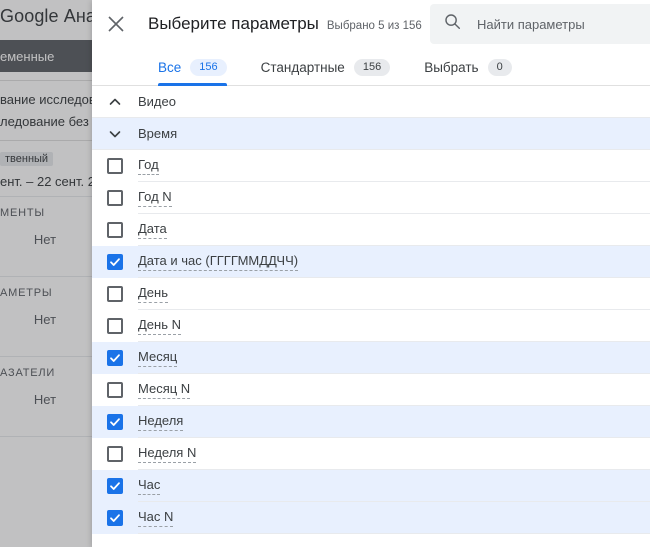 This screenshot has height=547, width=650. Describe the element at coordinates (394, 166) in the screenshot. I see `list-item-text: Год` at that location.